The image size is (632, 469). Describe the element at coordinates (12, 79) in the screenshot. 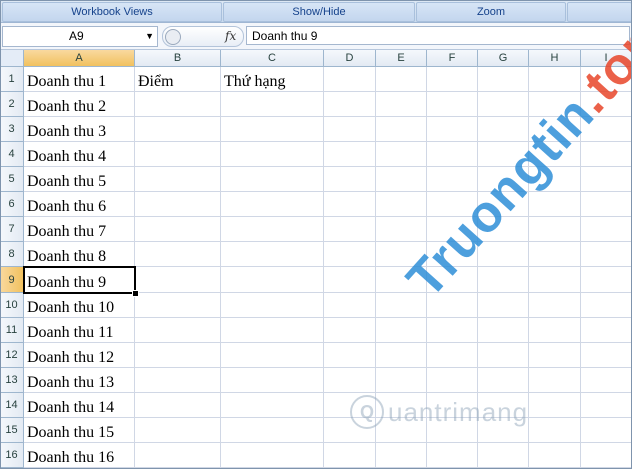

I see `row-header-1: 1` at that location.